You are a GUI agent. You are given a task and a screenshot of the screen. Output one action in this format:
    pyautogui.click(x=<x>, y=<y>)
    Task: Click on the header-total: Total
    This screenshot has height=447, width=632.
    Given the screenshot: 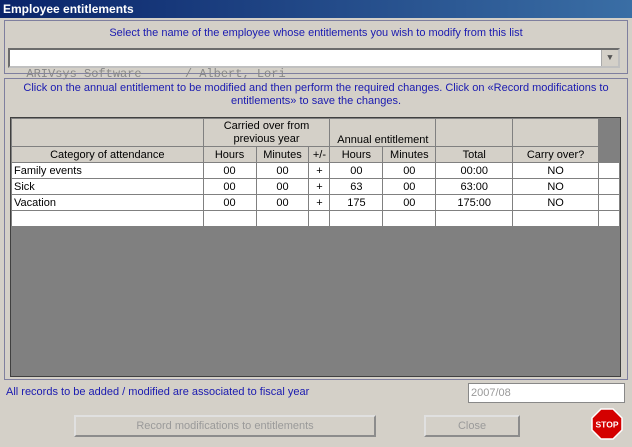 What is the action you would take?
    pyautogui.click(x=474, y=154)
    